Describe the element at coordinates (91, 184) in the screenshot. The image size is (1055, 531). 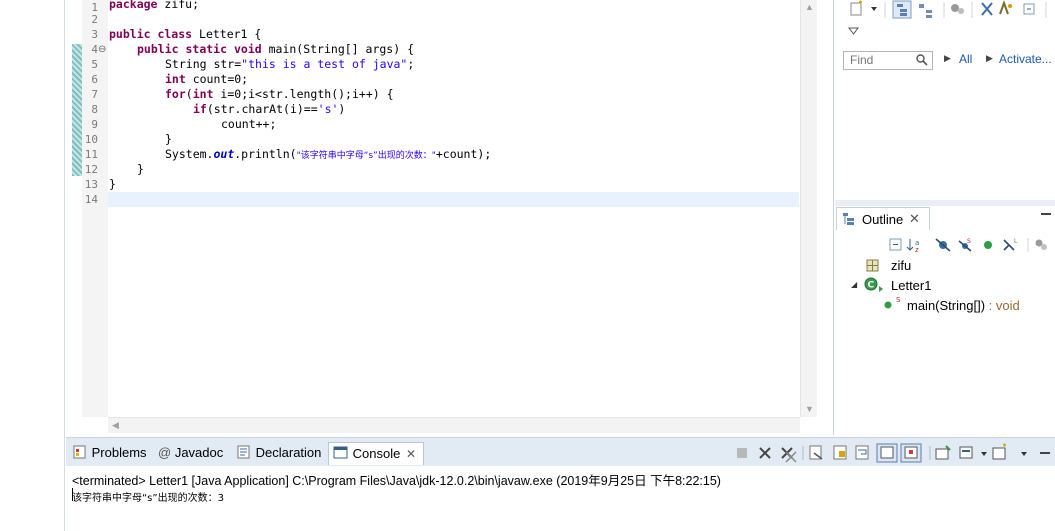
I see `line-number: 13` at that location.